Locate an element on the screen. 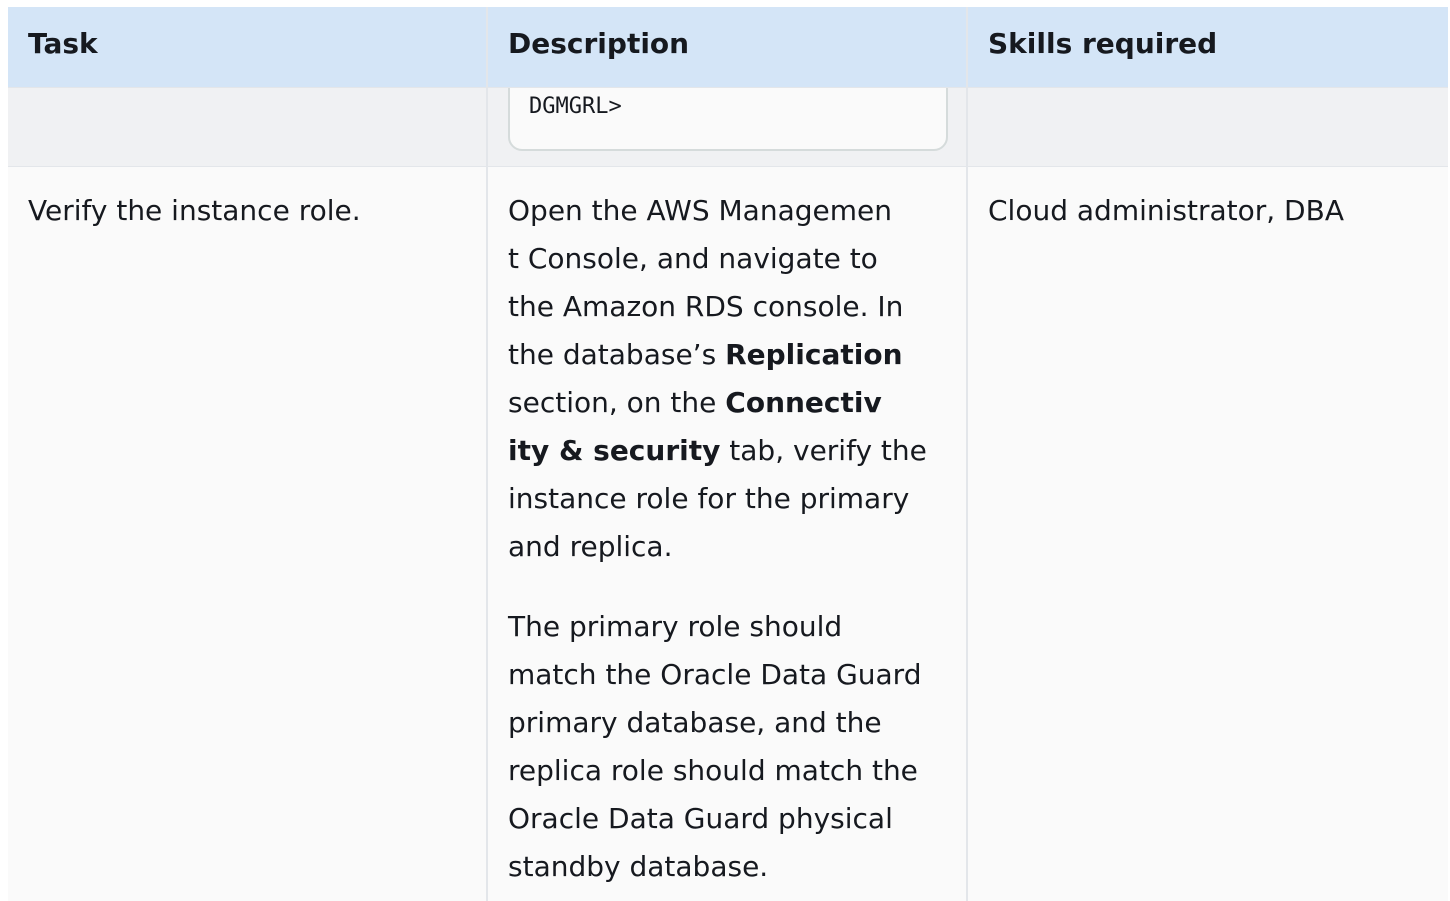 This screenshot has width=1450, height=901. skills-text: Cloud administrator, DBA is located at coordinates (1166, 210).